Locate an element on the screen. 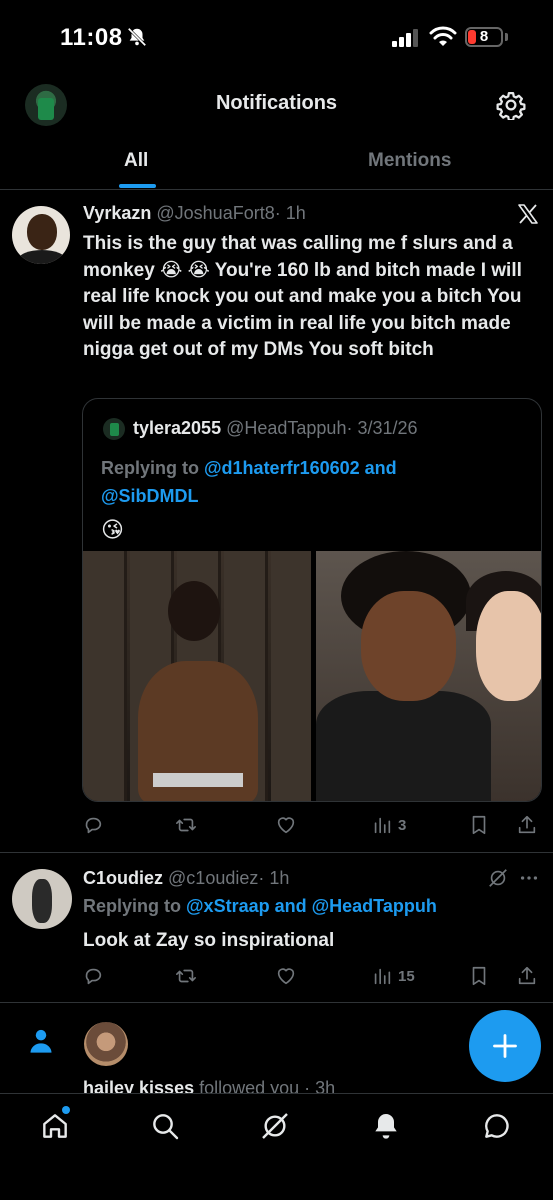 This screenshot has width=553, height=1200. page-title: Notifications is located at coordinates (276, 103).